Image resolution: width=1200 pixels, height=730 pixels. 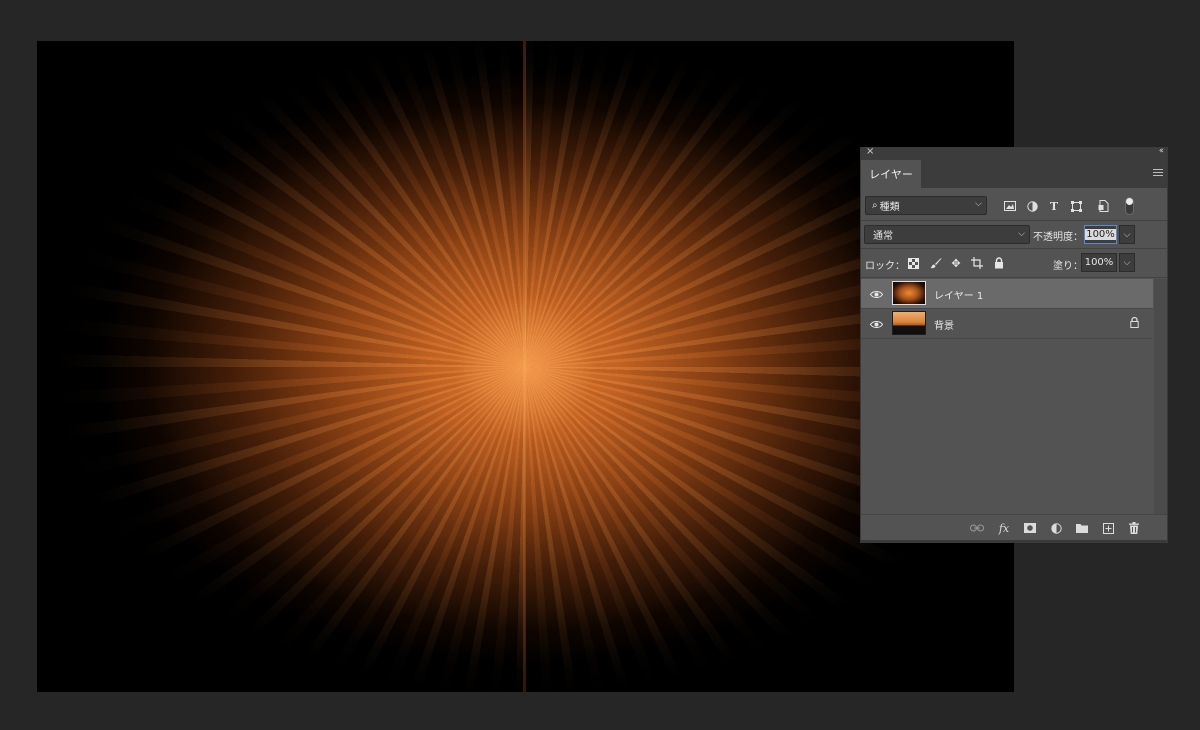 I want to click on fill-label: 塗り：, so click(x=1068, y=266).